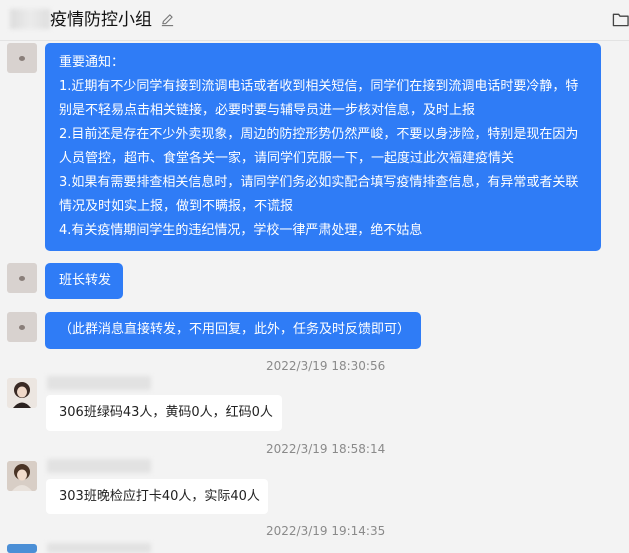 This screenshot has width=629, height=553. I want to click on instruction-bubble: （此群消息直接转发，不用回复，此外，任务及时反馈即可）, so click(233, 330).